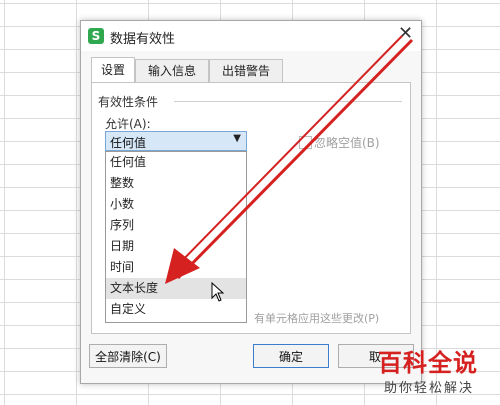  I want to click on allow-select-value: 任何值, so click(128, 143).